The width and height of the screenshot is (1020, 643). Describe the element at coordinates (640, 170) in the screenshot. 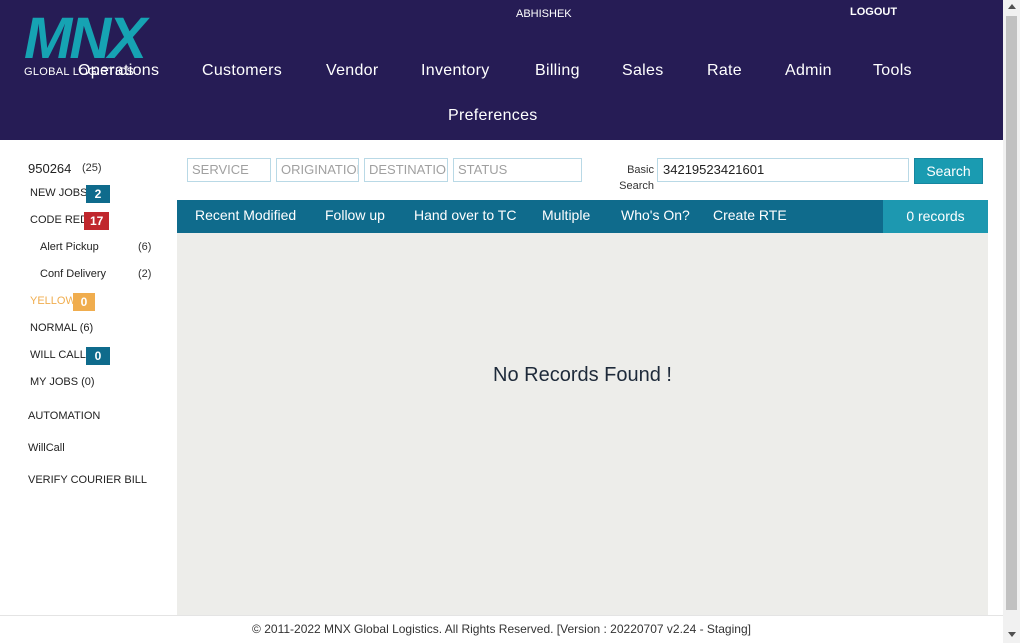

I see `basic-search-label-line1: Basic` at that location.